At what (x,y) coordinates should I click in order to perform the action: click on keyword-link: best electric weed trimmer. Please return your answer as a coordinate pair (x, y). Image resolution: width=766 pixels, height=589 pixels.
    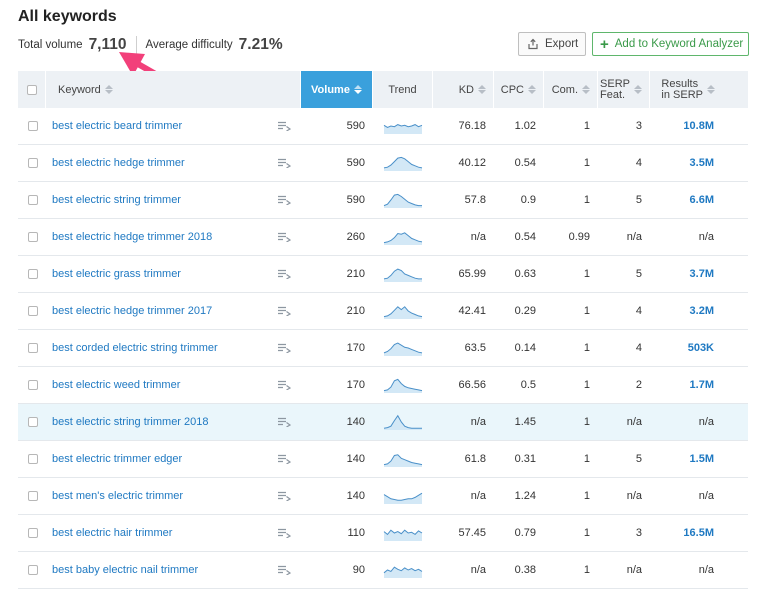
    Looking at the image, I should click on (113, 385).